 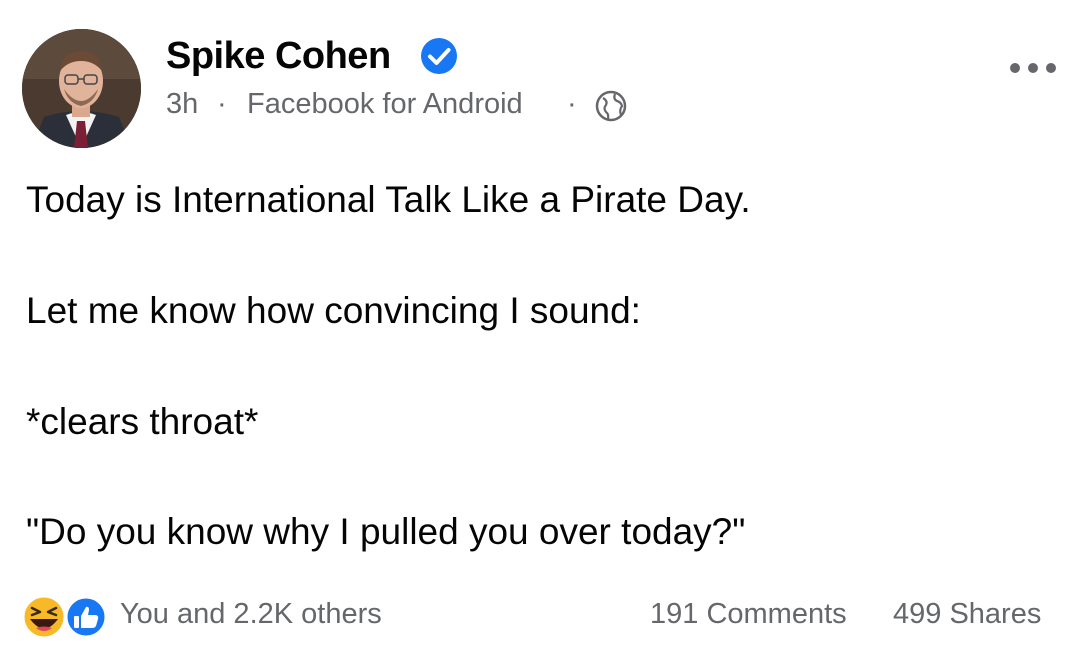 What do you see at coordinates (385, 104) in the screenshot?
I see `post-source: Facebook for Android` at bounding box center [385, 104].